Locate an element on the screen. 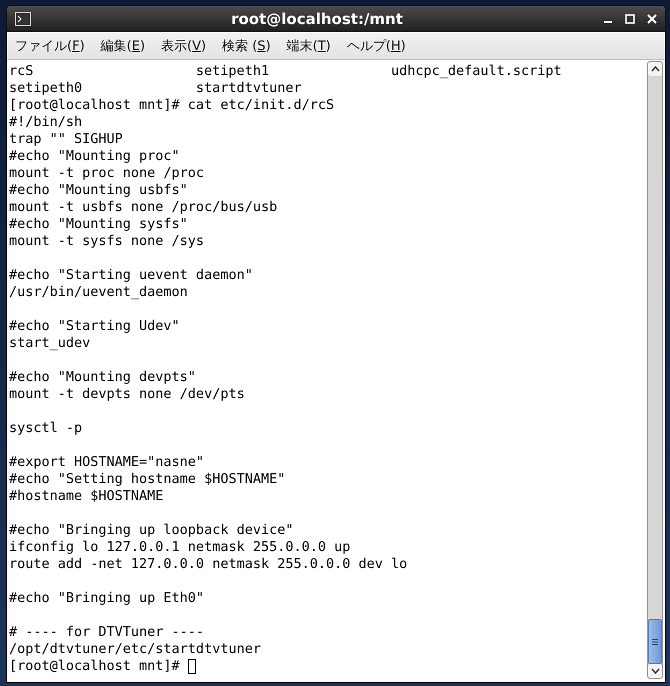 This screenshot has height=686, width=670. window-title: root@localhost:/mnt is located at coordinates (317, 19).